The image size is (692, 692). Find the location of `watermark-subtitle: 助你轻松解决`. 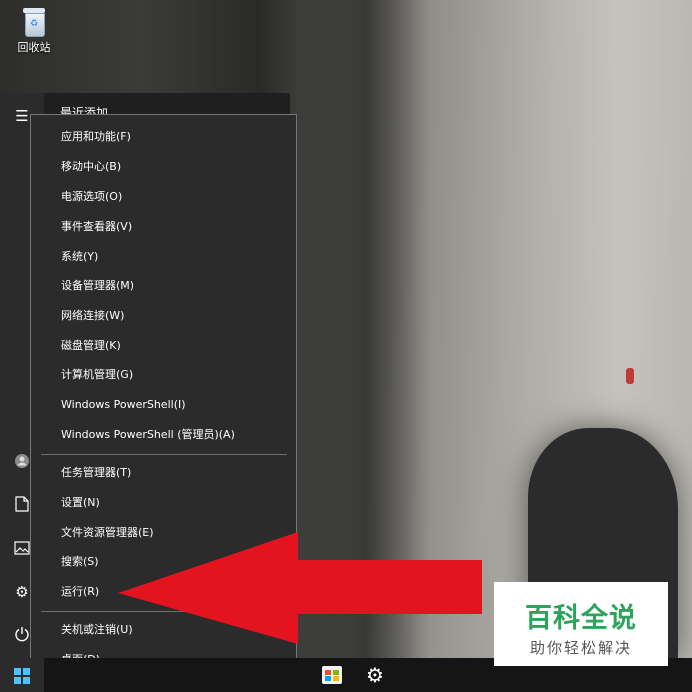

watermark-subtitle: 助你轻松解决 is located at coordinates (580, 648).